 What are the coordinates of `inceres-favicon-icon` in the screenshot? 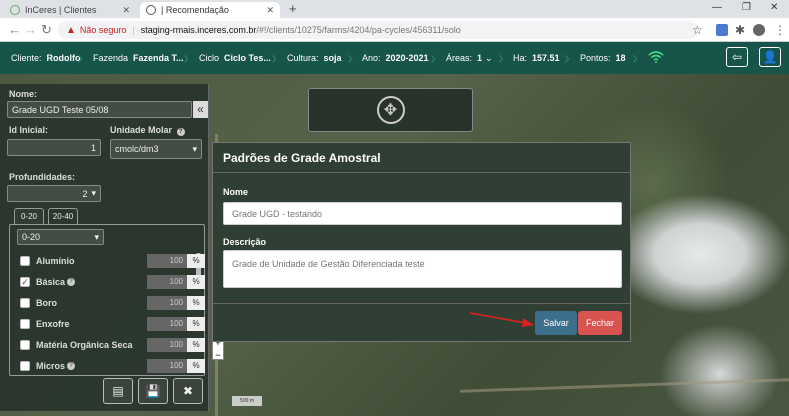 It's located at (15, 10).